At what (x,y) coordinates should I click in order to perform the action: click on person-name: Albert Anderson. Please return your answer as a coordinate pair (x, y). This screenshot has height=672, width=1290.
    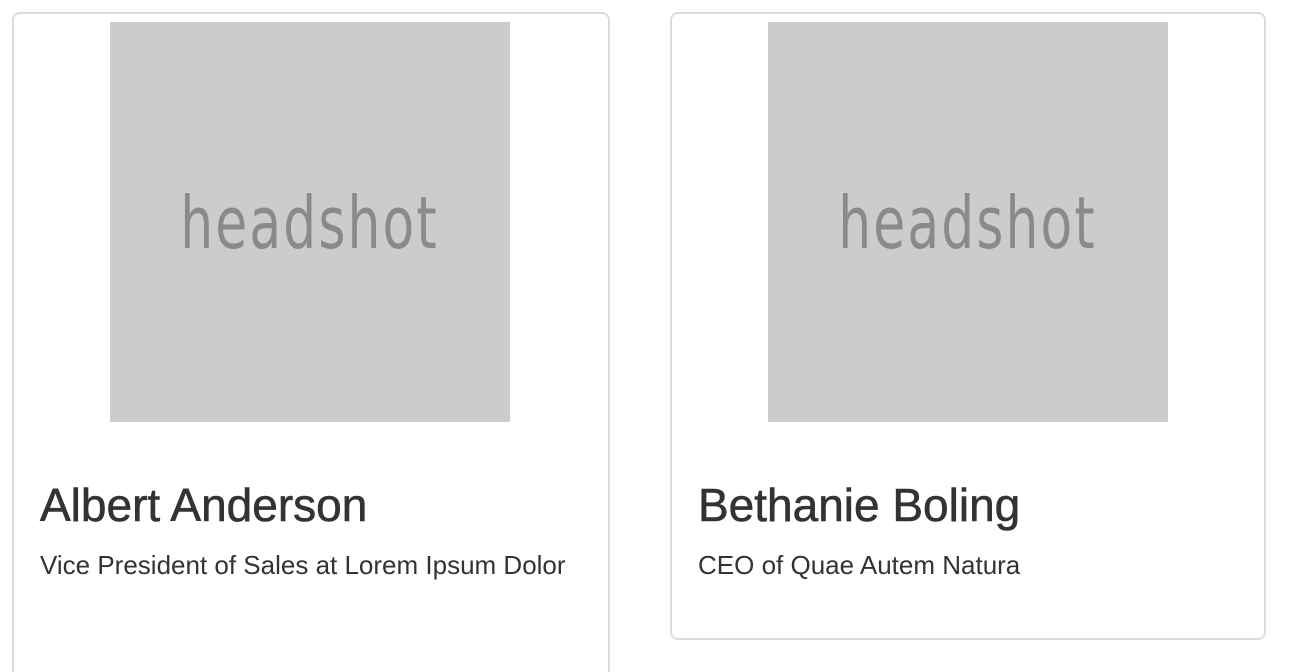
    Looking at the image, I should click on (204, 505).